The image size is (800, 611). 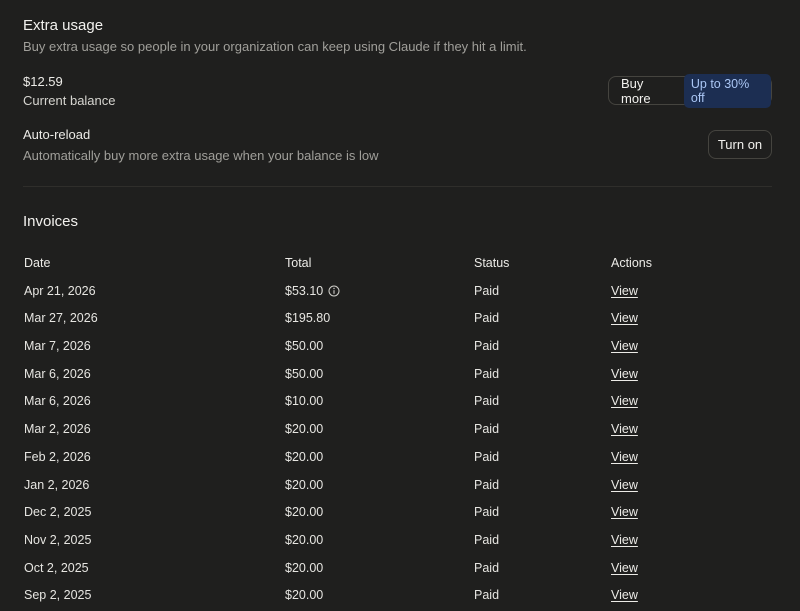 I want to click on auto-reload-title: Auto-reload, so click(x=57, y=134).